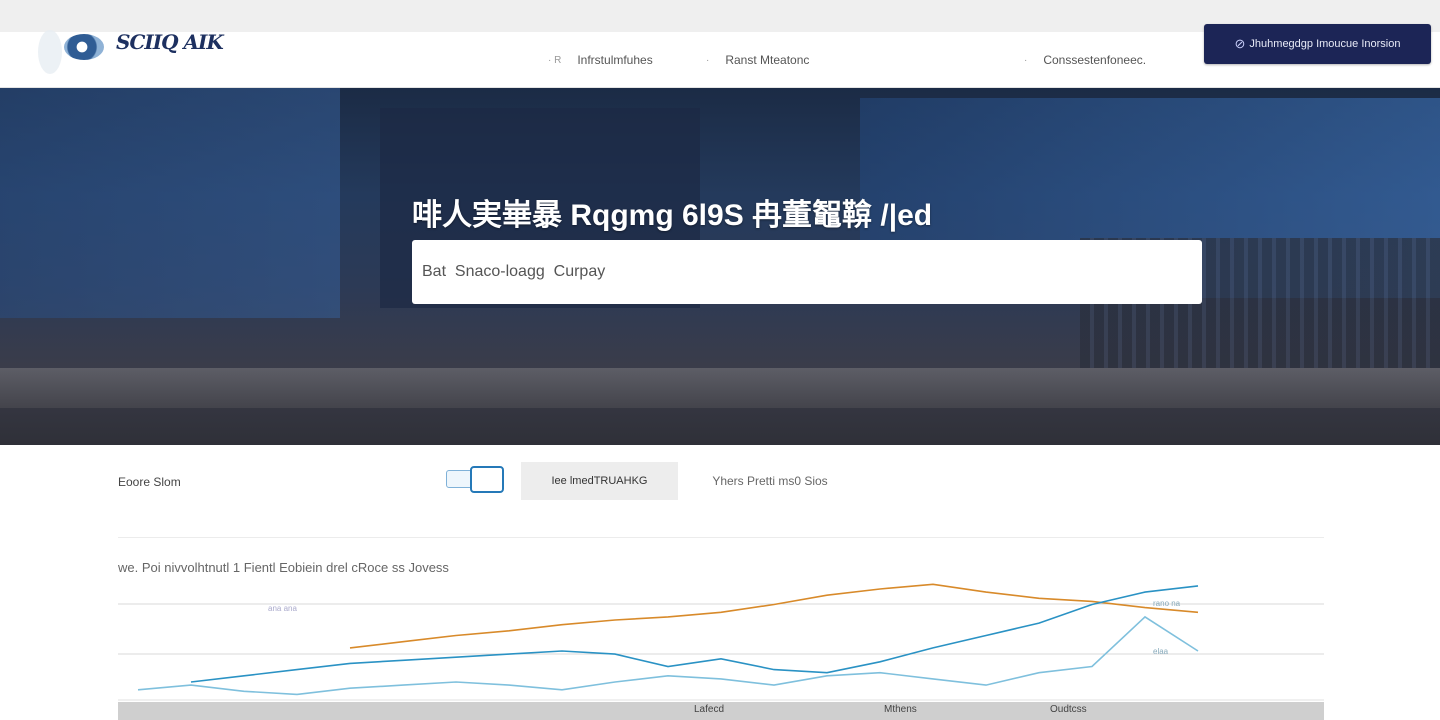 This screenshot has height=720, width=1440. I want to click on series-annotation: ana ana, so click(282, 608).